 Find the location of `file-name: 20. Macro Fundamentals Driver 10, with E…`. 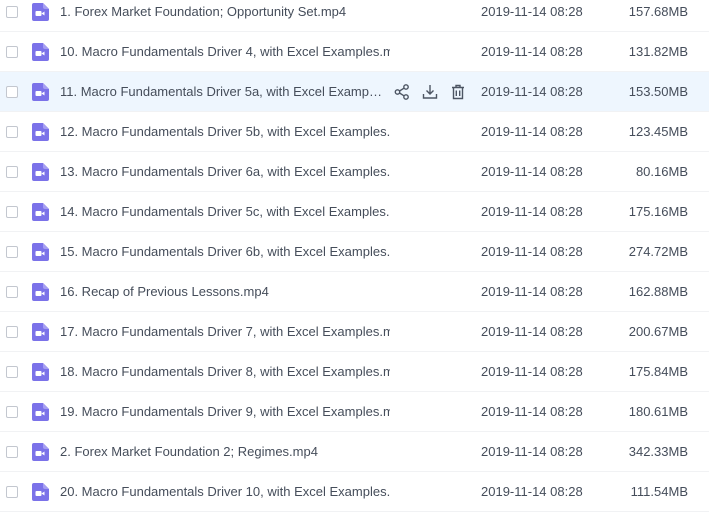

file-name: 20. Macro Fundamentals Driver 10, with E… is located at coordinates (225, 492).